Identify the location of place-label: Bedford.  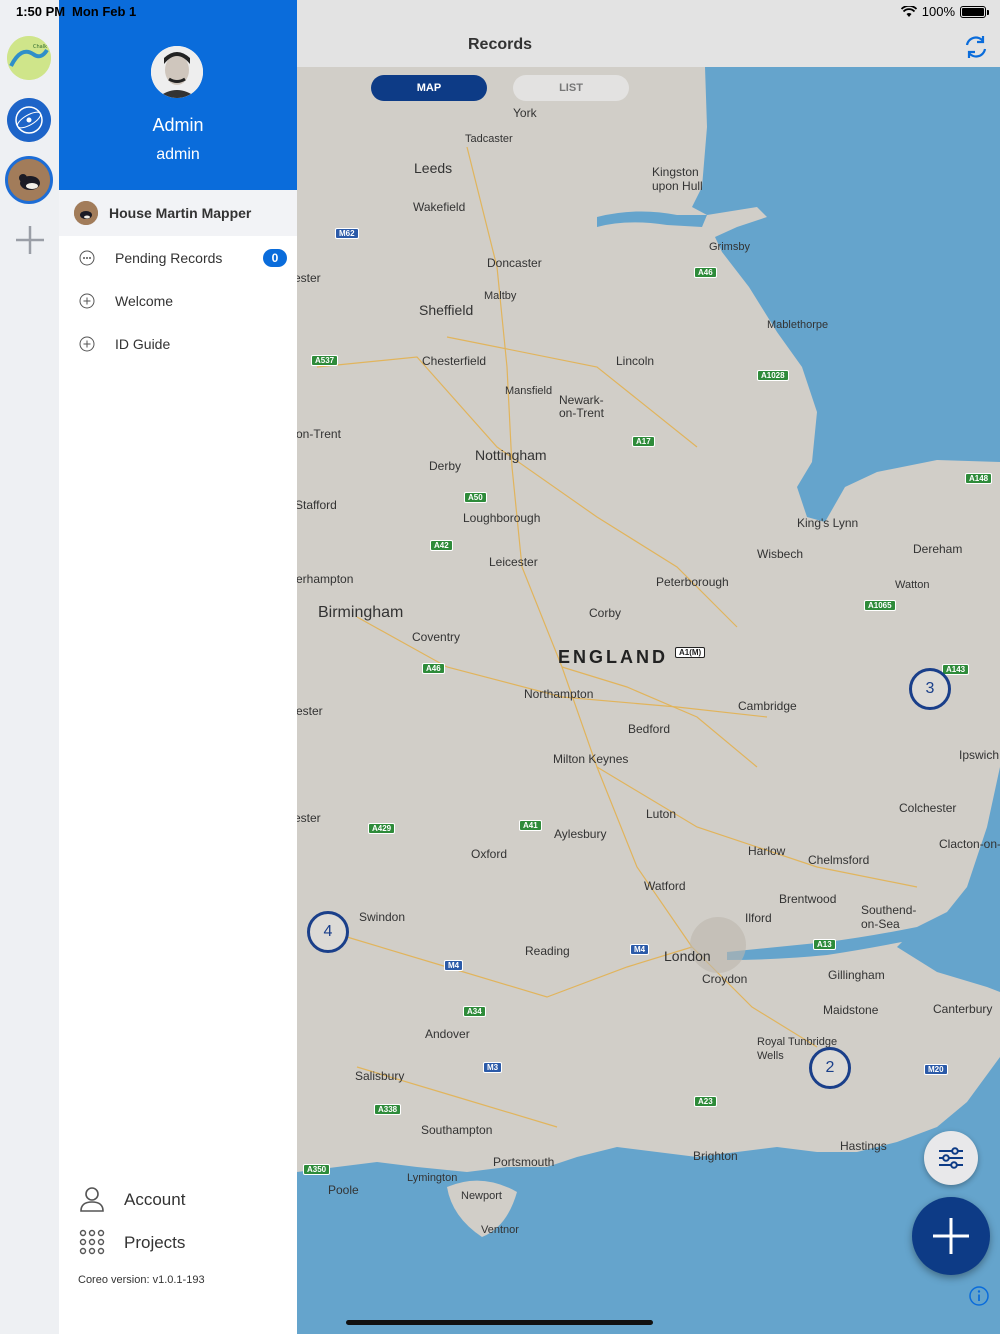
(649, 729).